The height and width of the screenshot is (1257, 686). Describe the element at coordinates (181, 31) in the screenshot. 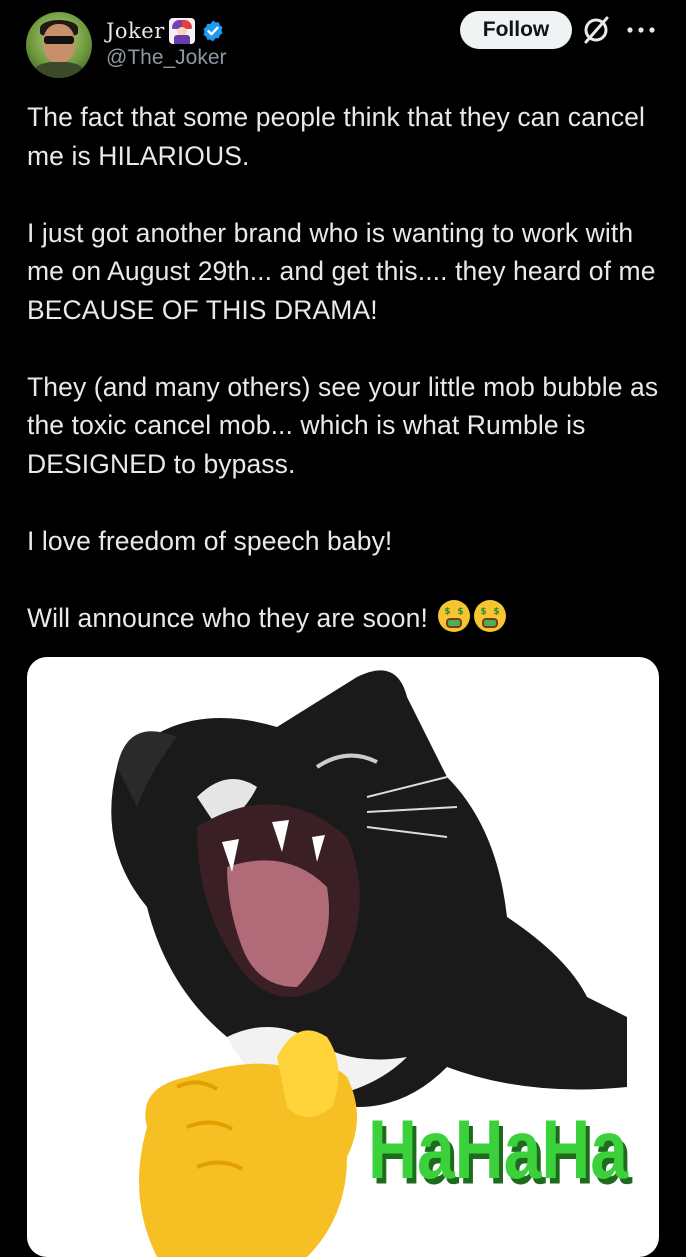

I see `joker-emoji-icon` at that location.